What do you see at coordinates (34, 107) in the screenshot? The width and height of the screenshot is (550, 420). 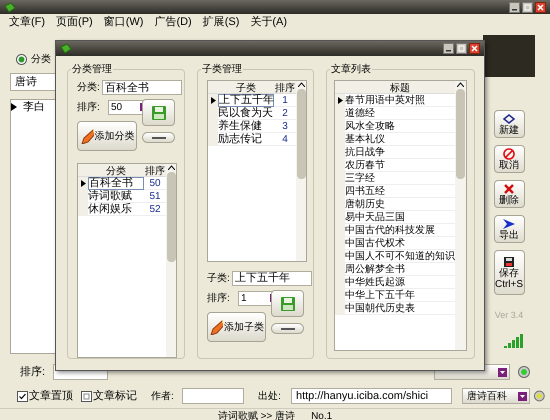 I see `list-item: 李白` at bounding box center [34, 107].